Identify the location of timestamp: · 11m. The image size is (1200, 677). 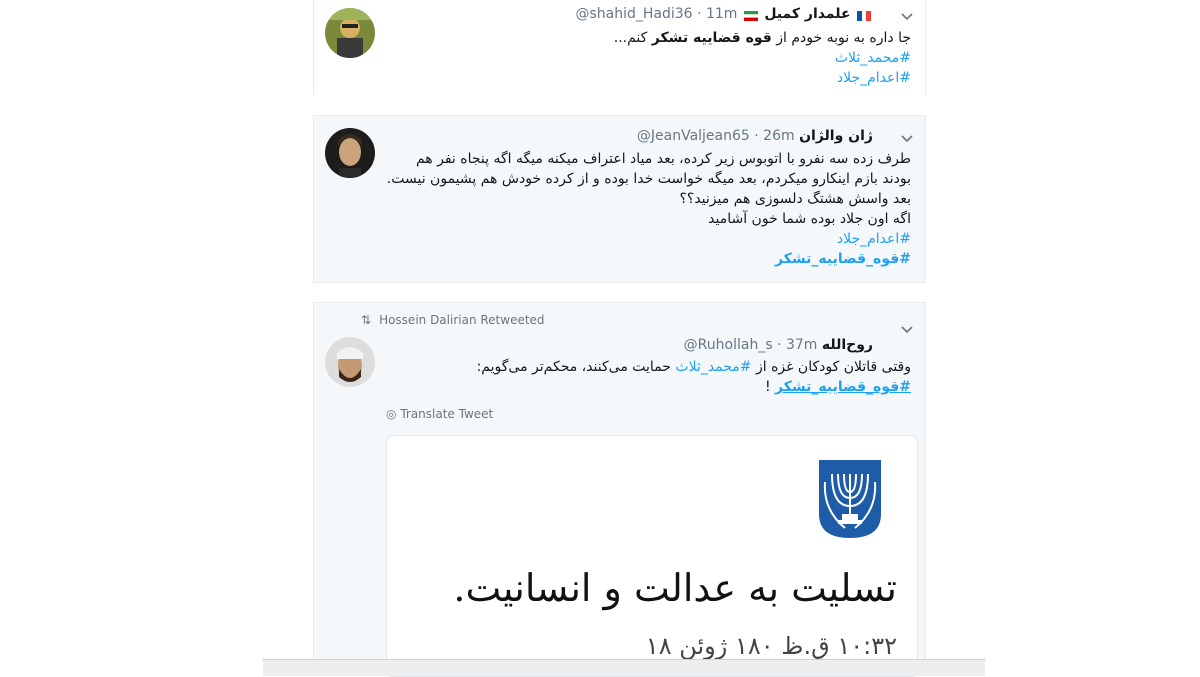
(717, 14).